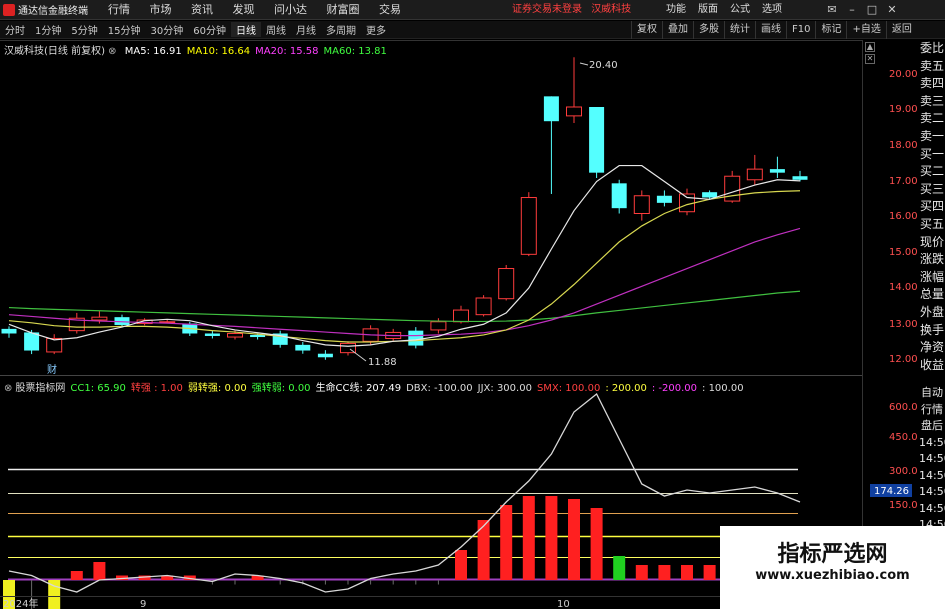 The image size is (945, 609). Describe the element at coordinates (404, 306) in the screenshot. I see `ma60-line` at that location.